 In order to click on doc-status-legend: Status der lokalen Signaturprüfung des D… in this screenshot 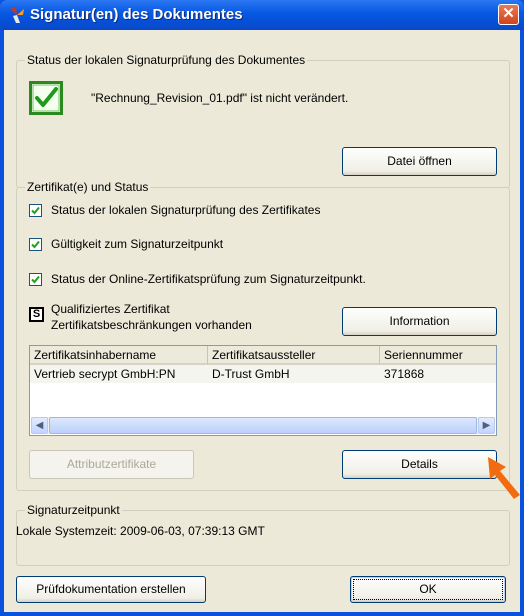, I will do `click(166, 60)`.